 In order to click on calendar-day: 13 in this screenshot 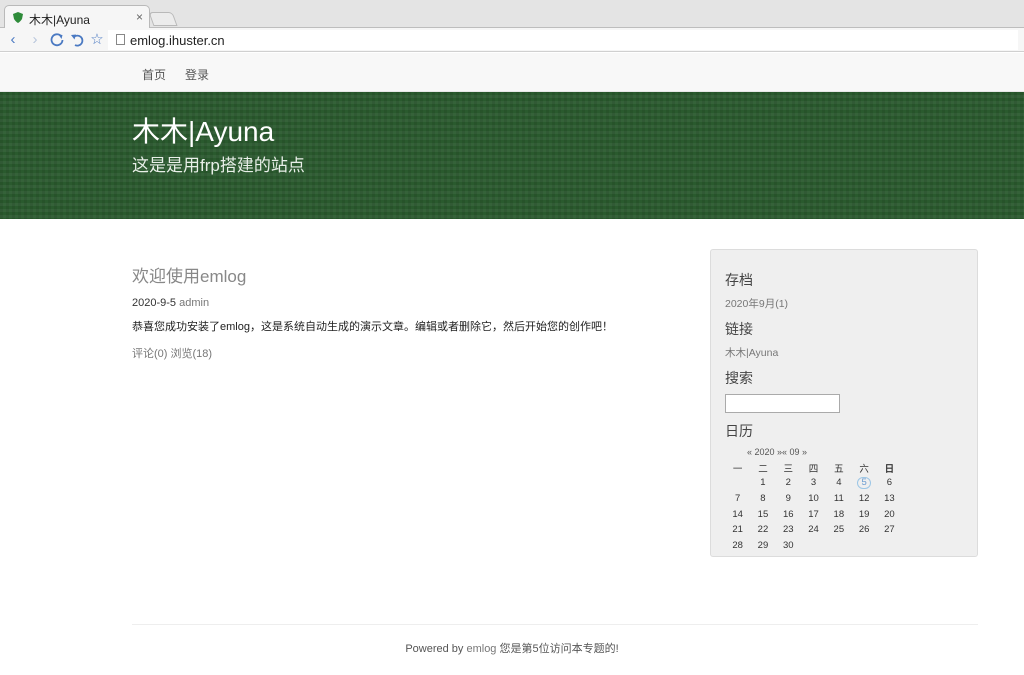, I will do `click(889, 499)`.